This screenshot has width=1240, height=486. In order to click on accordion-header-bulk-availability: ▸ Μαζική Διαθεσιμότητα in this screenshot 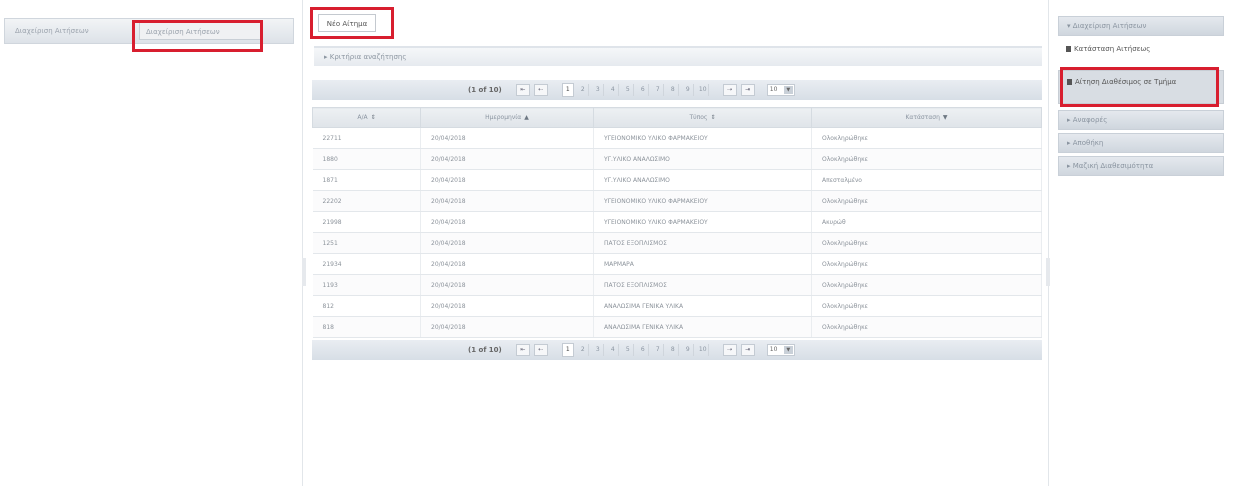, I will do `click(1141, 166)`.